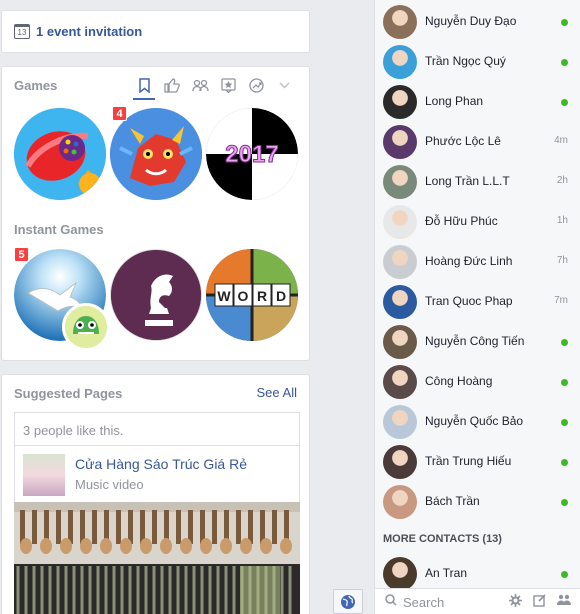 Image resolution: width=580 pixels, height=614 pixels. I want to click on chat-contact: Hoàng Đức Linh 7h, so click(477, 262).